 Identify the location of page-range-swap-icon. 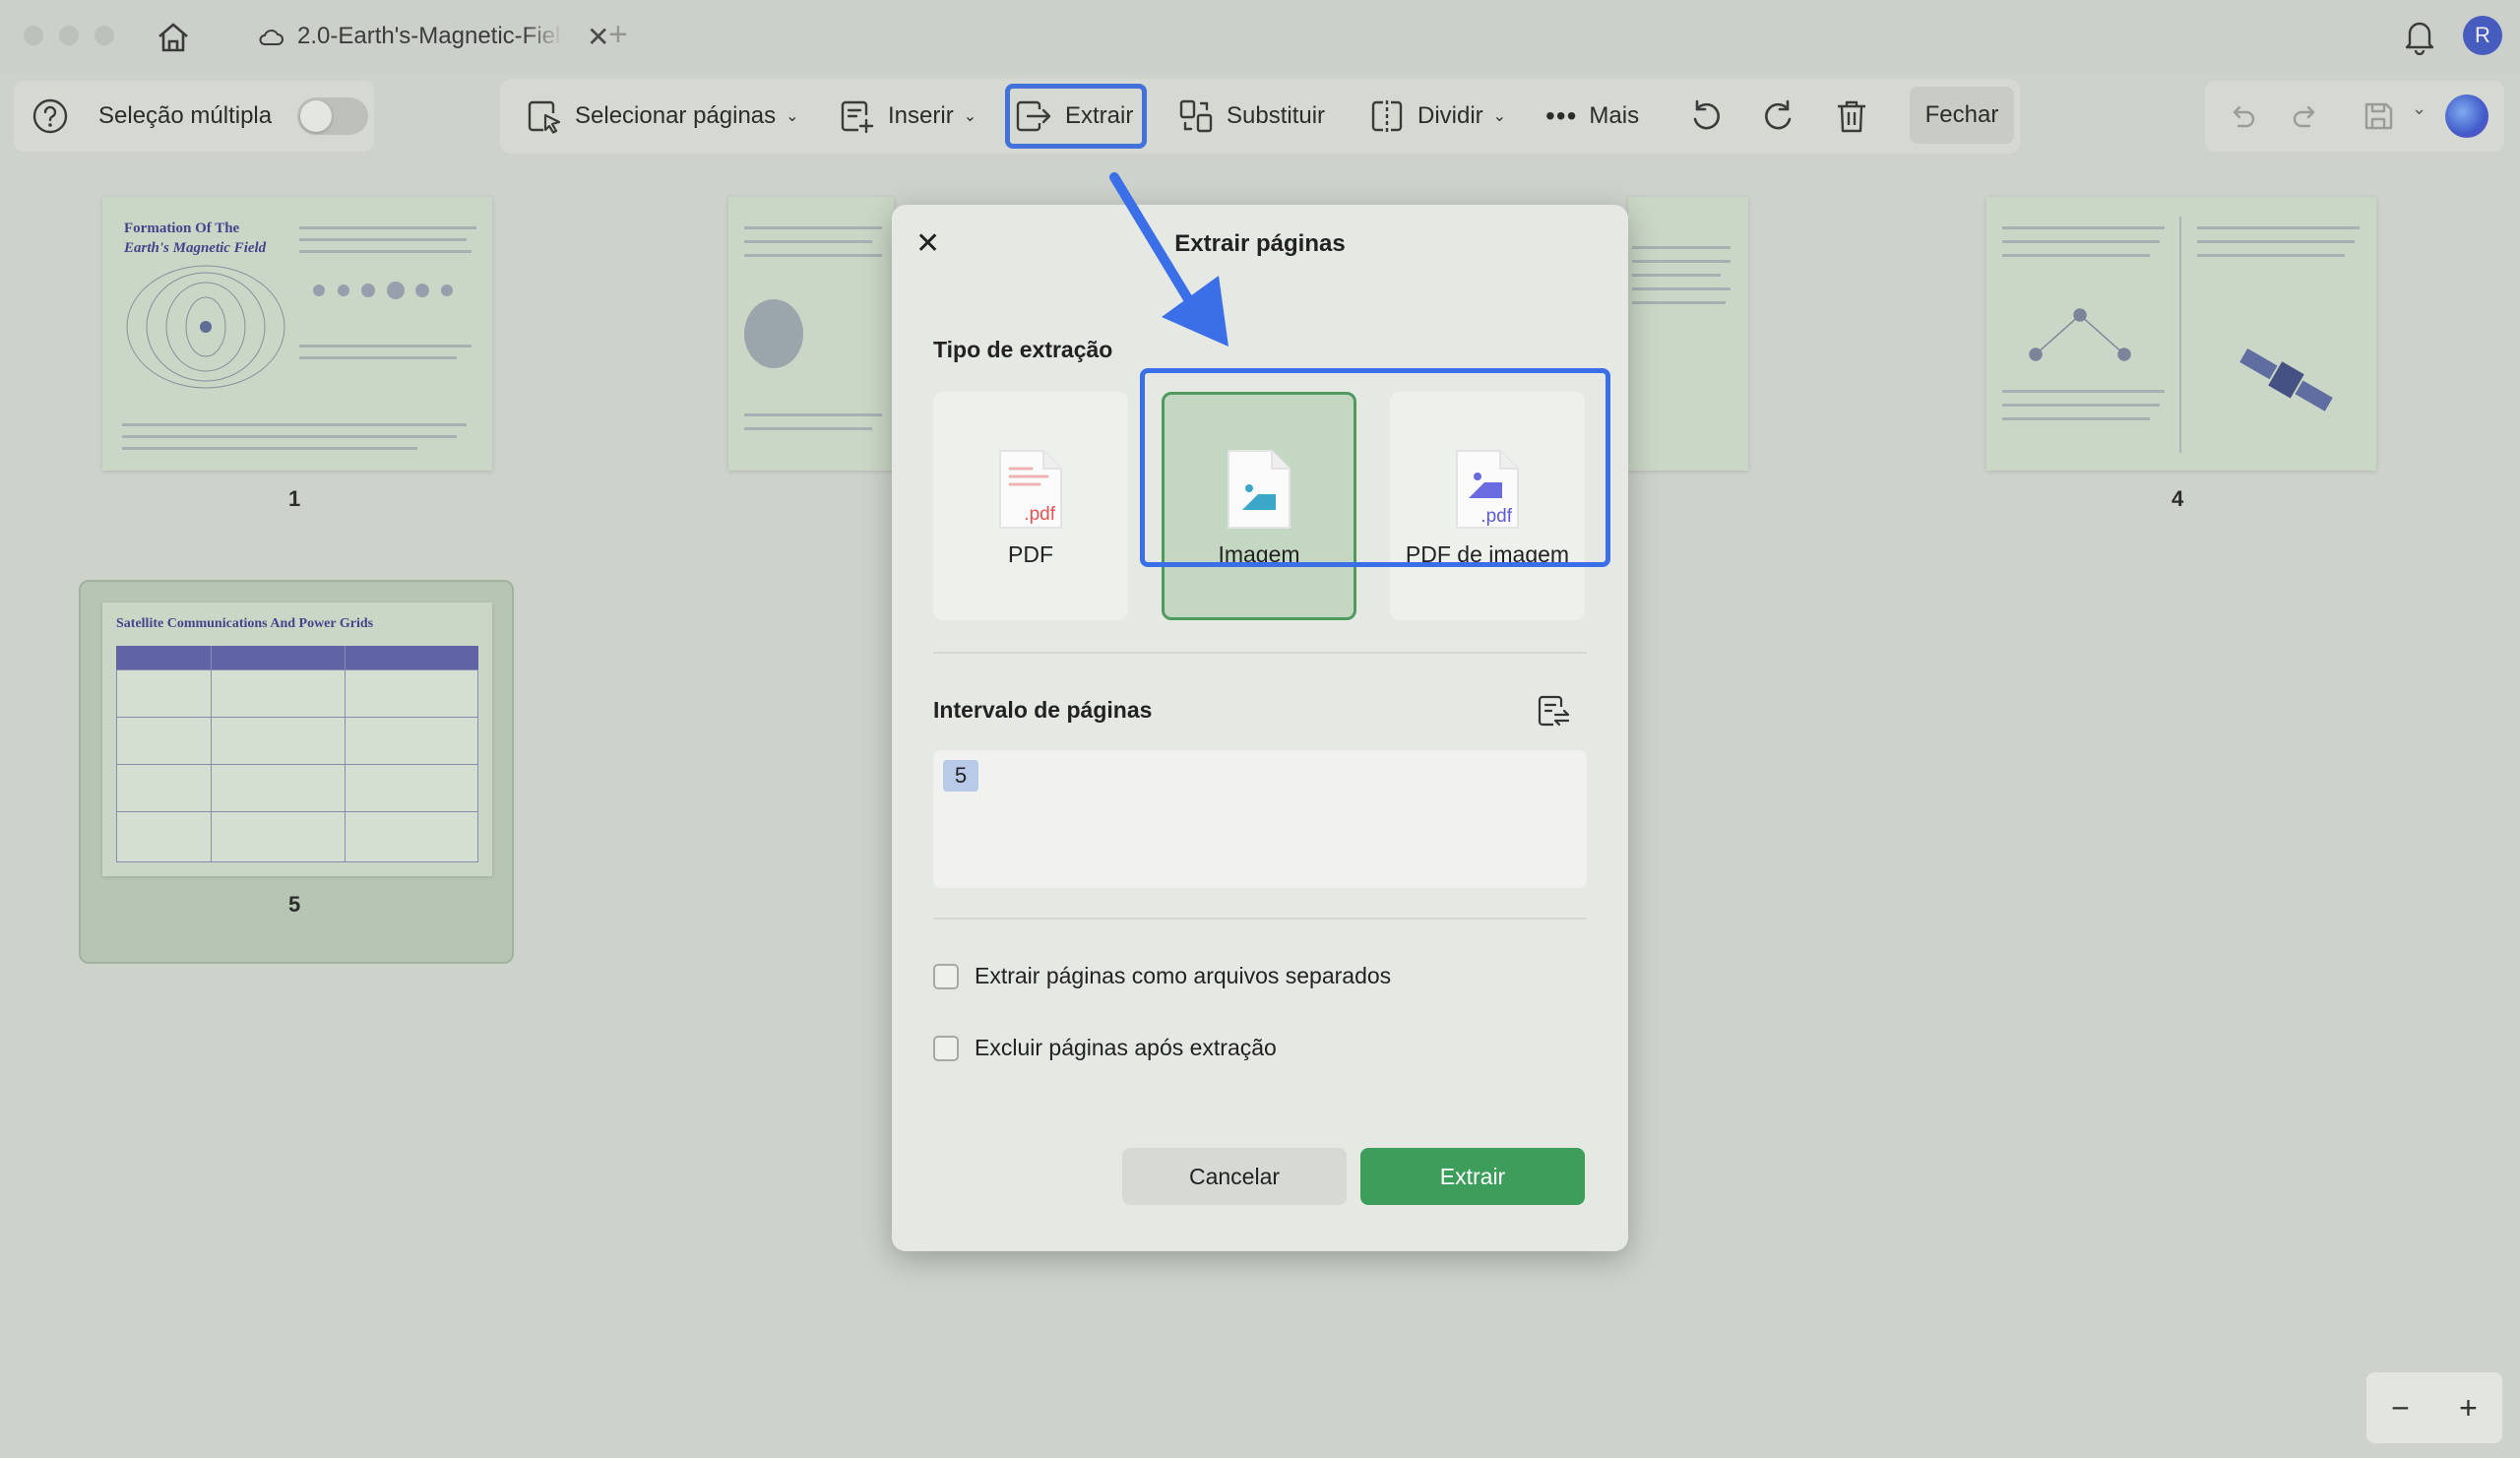
(1553, 711).